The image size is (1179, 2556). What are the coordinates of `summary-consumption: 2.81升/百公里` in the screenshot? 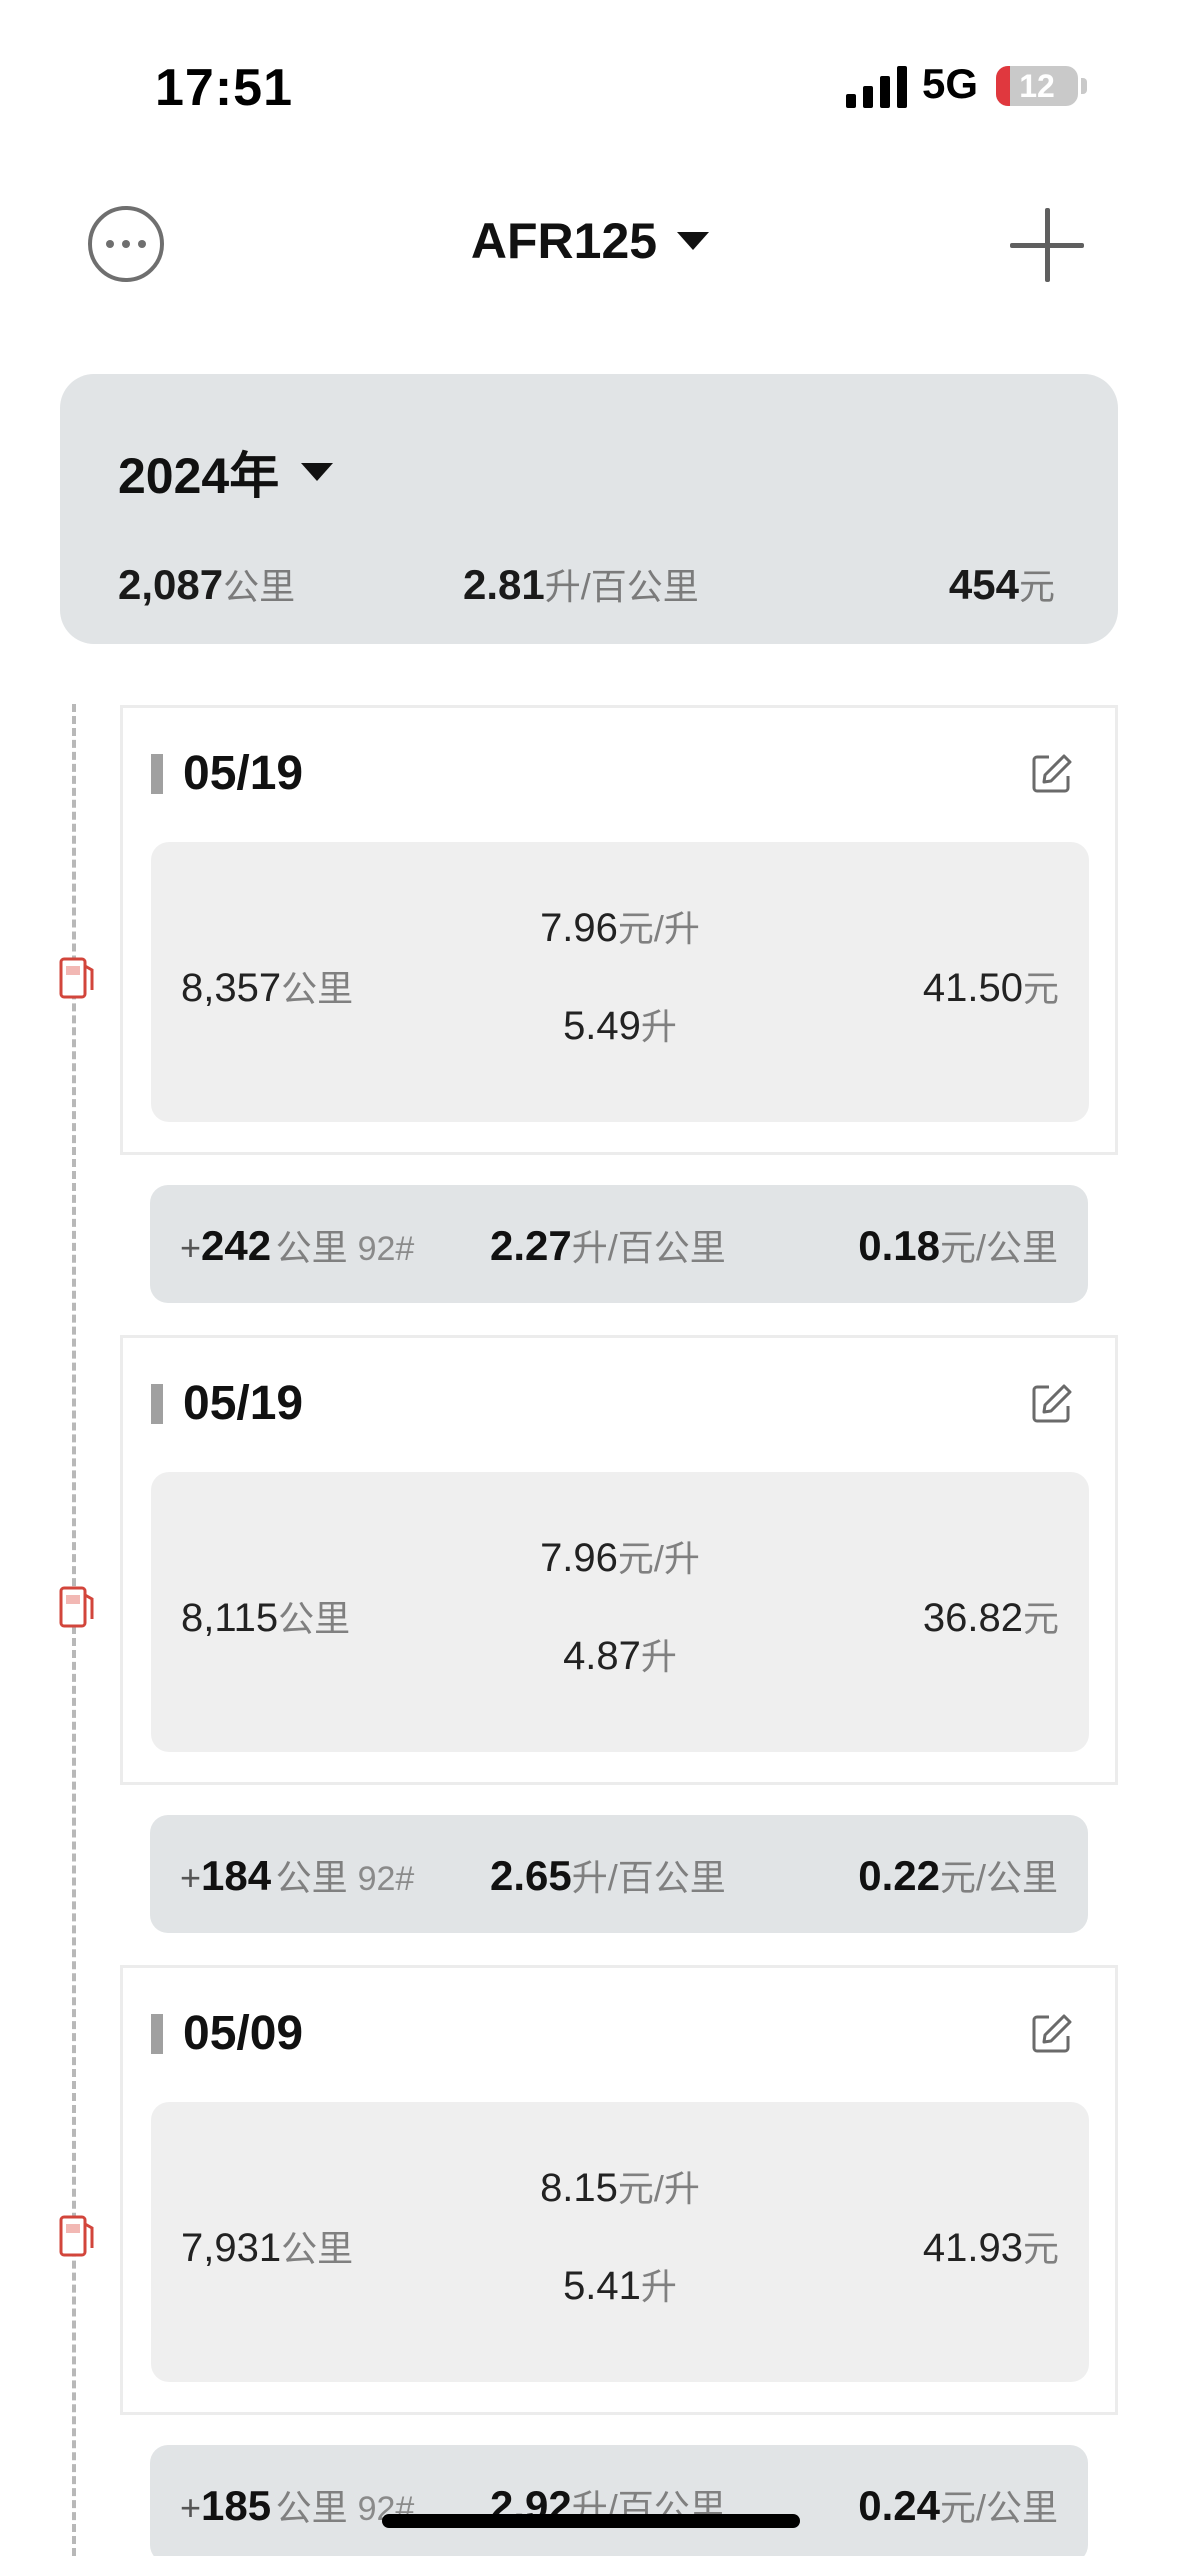 It's located at (581, 584).